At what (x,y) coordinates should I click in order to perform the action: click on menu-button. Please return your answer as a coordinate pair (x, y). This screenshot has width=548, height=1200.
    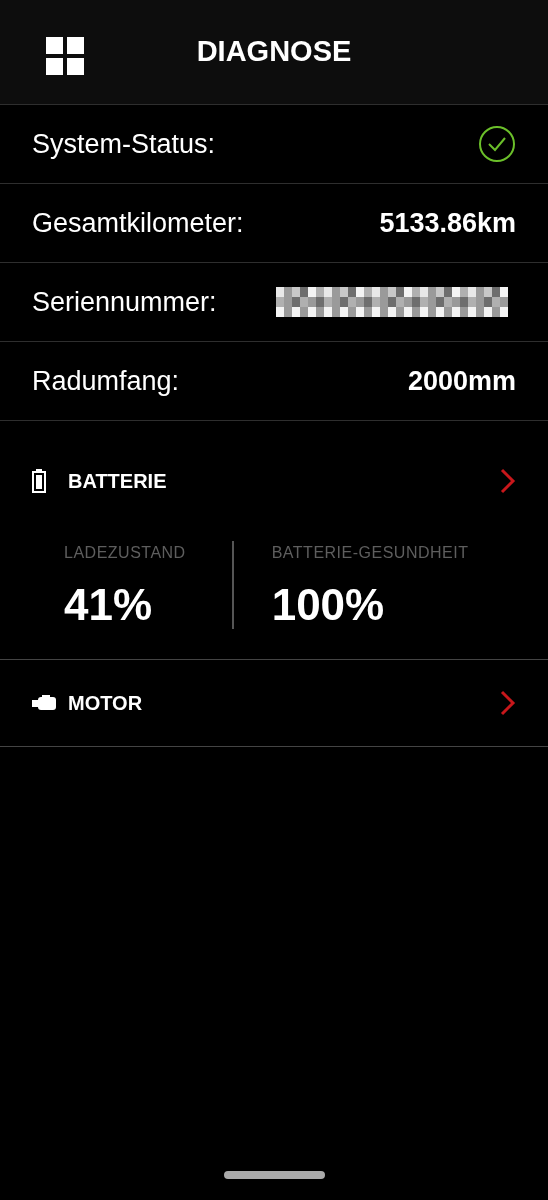
    Looking at the image, I should click on (65, 56).